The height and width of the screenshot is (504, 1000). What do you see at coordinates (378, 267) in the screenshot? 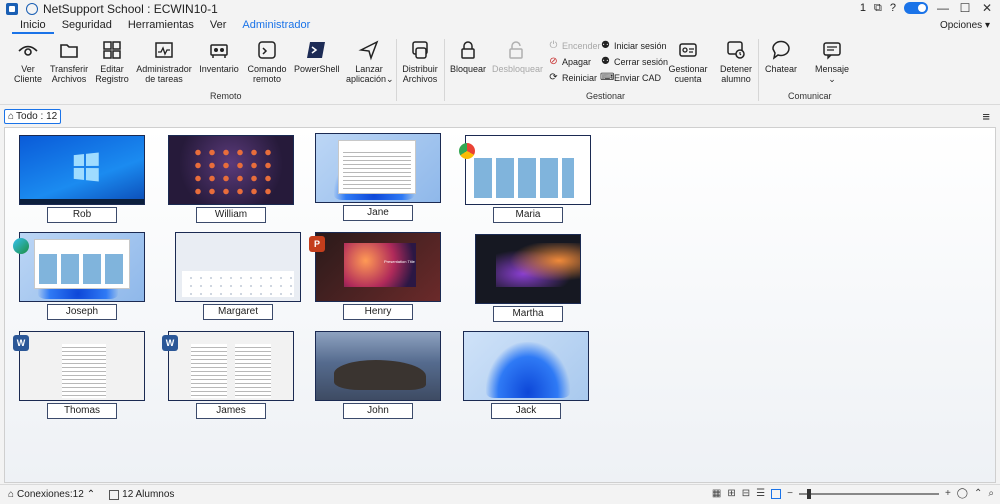
I see `student-screen: Presentation Title` at bounding box center [378, 267].